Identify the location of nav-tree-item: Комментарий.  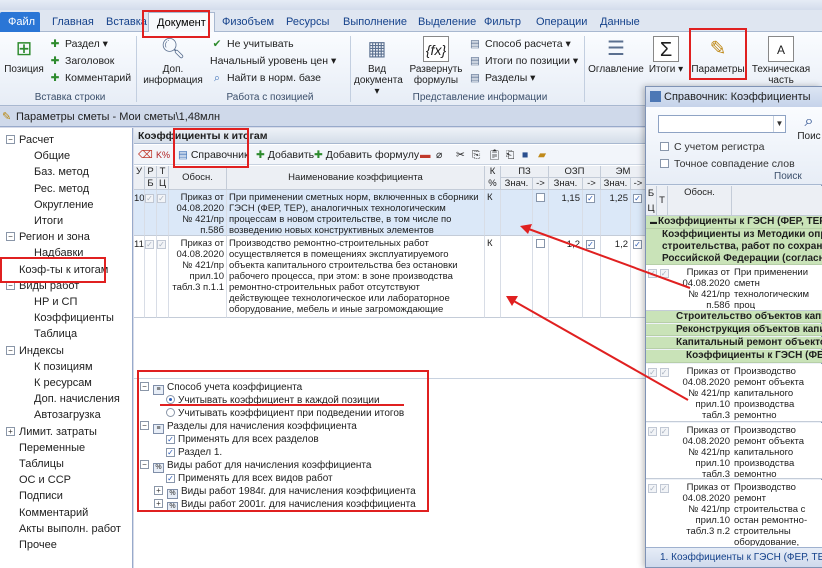
(53, 513).